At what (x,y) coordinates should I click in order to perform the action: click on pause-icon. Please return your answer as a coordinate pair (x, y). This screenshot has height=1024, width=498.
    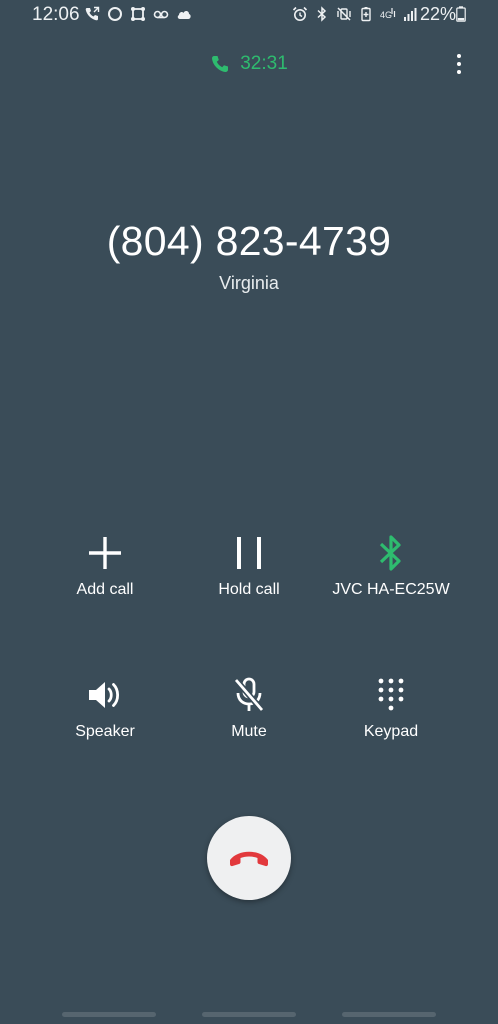
    Looking at the image, I should click on (249, 553).